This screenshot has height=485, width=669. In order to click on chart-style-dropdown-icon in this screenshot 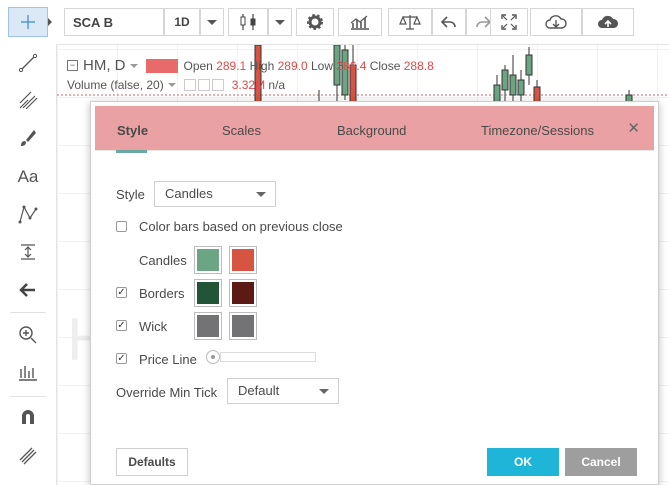, I will do `click(280, 22)`.